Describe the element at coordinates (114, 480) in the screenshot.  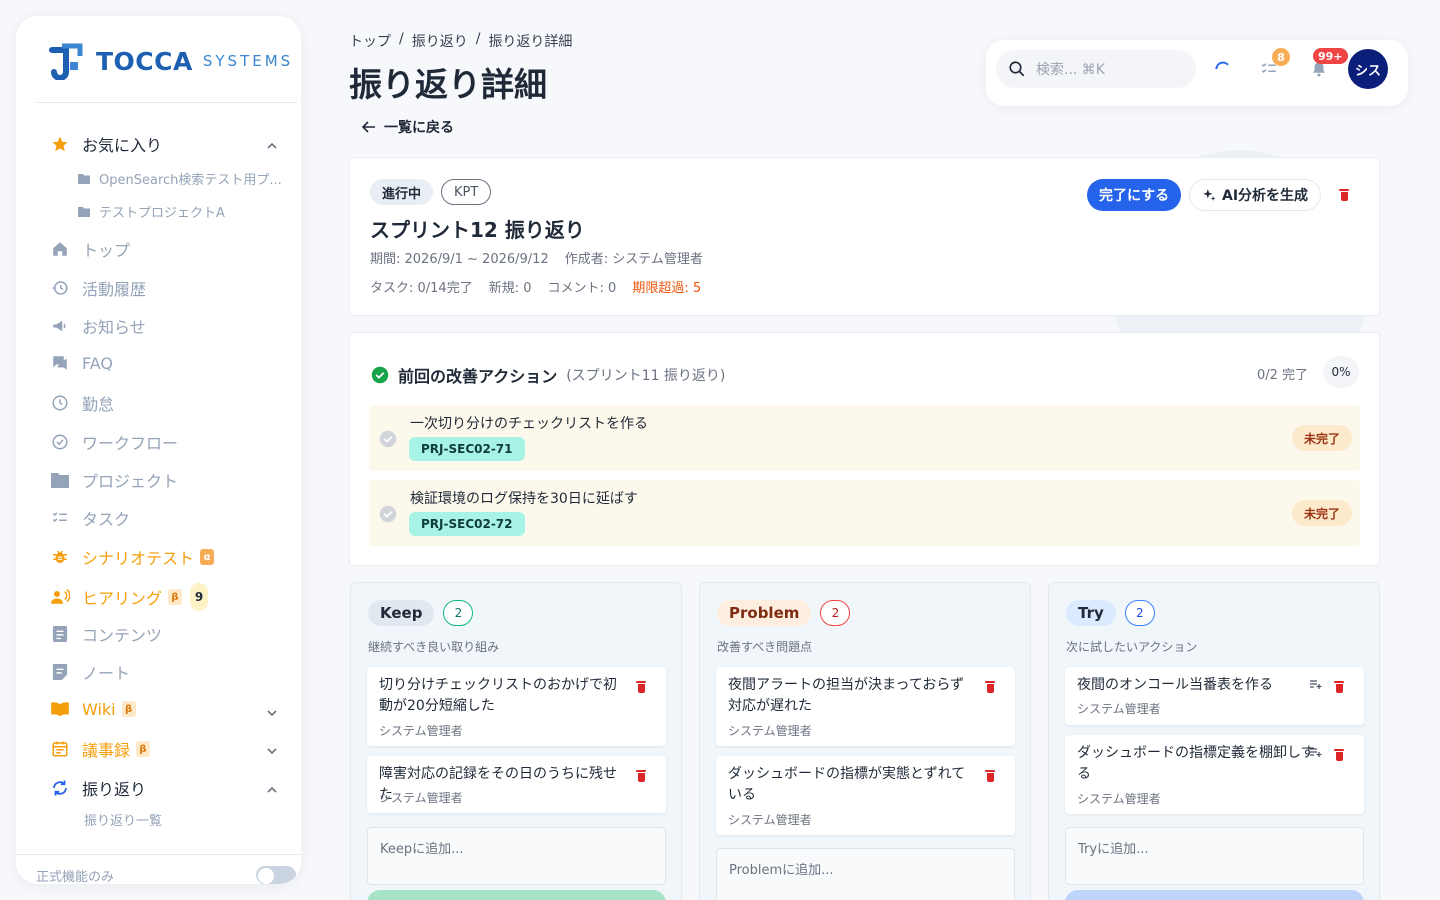
I see `sidebar-item-project: プロジェクト` at that location.